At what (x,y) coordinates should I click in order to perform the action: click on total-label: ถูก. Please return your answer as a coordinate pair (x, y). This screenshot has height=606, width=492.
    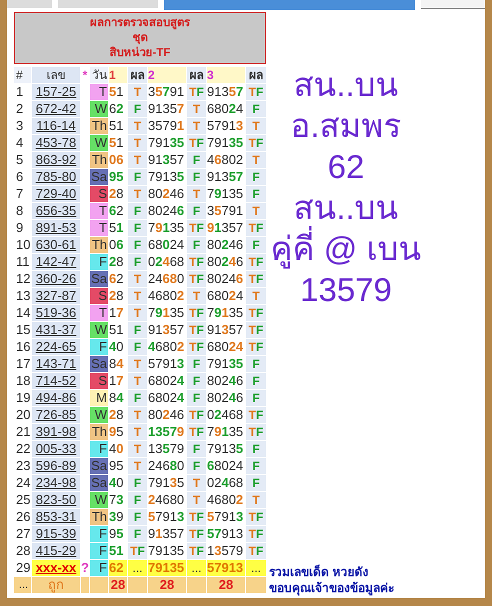
    Looking at the image, I should click on (56, 585).